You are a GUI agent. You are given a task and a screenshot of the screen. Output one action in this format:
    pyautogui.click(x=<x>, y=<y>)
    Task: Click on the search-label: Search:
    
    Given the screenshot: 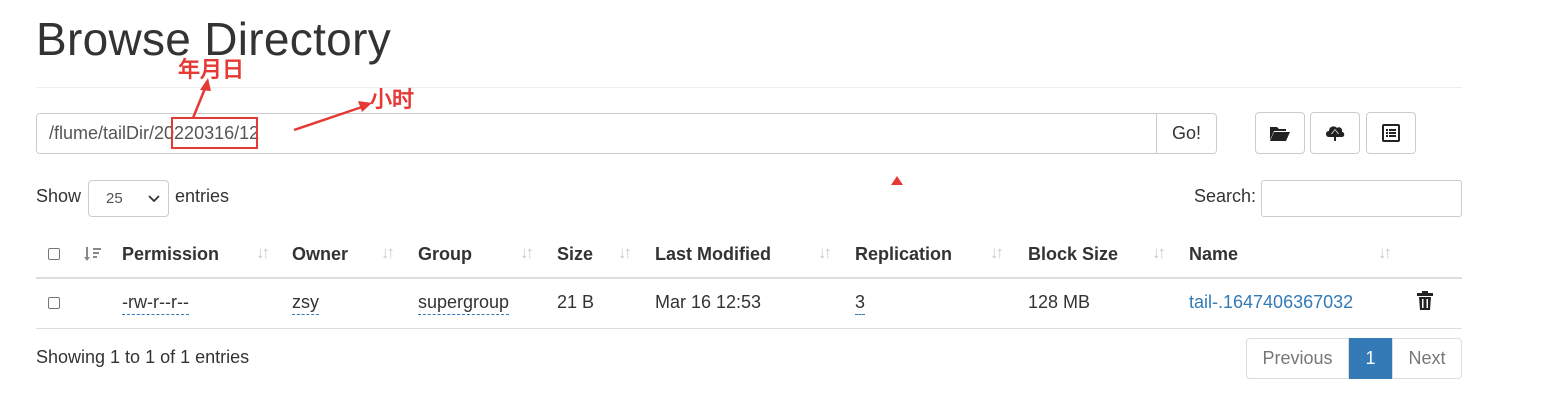 What is the action you would take?
    pyautogui.click(x=1225, y=196)
    